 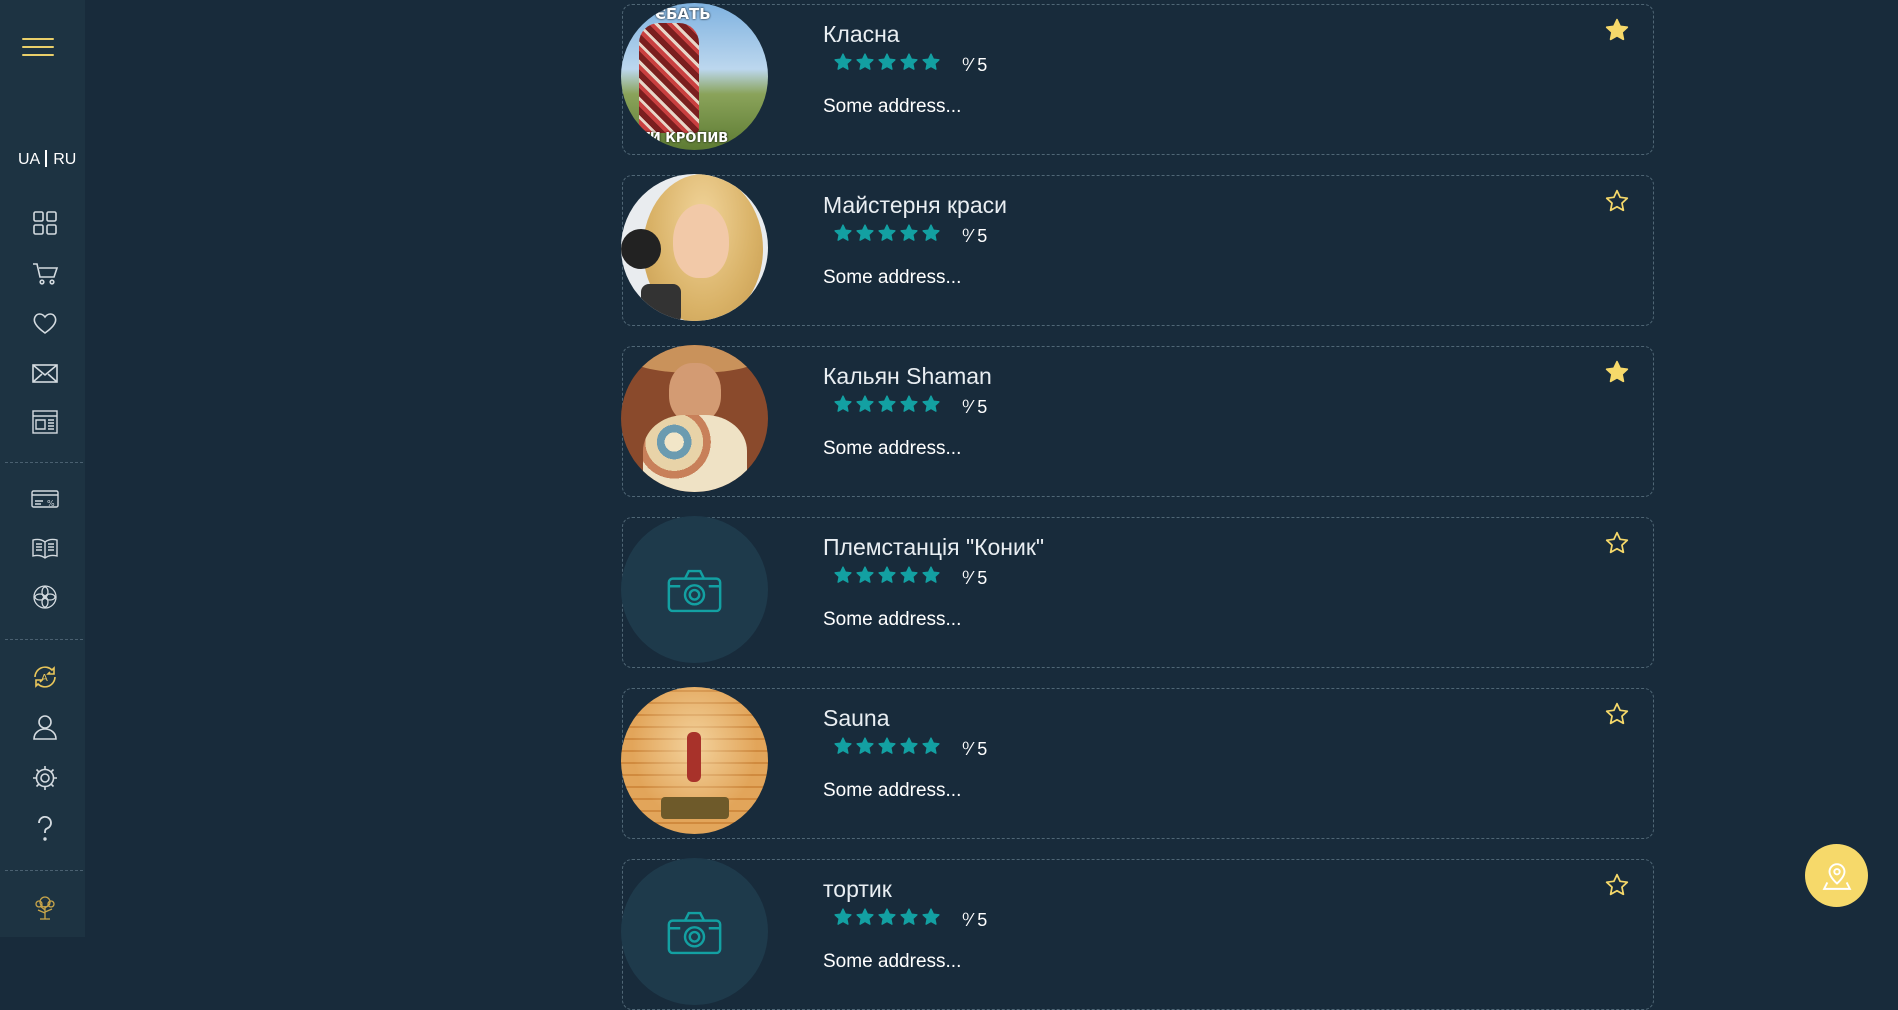 What do you see at coordinates (857, 889) in the screenshot?
I see `listing-title: тортик` at bounding box center [857, 889].